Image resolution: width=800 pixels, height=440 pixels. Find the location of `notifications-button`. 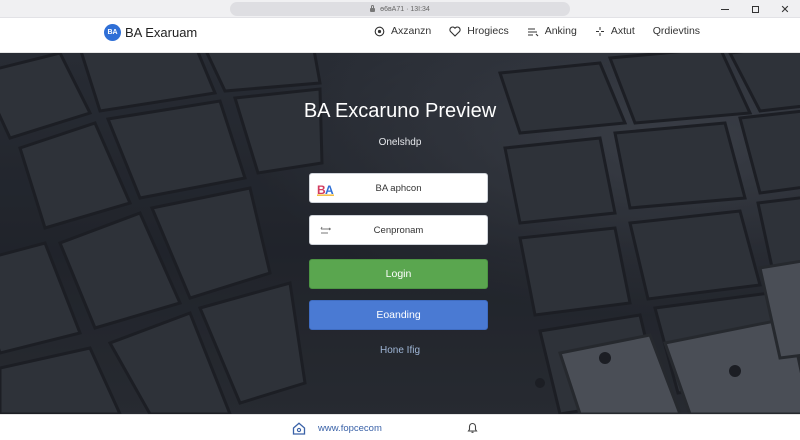

notifications-button is located at coordinates (472, 430).